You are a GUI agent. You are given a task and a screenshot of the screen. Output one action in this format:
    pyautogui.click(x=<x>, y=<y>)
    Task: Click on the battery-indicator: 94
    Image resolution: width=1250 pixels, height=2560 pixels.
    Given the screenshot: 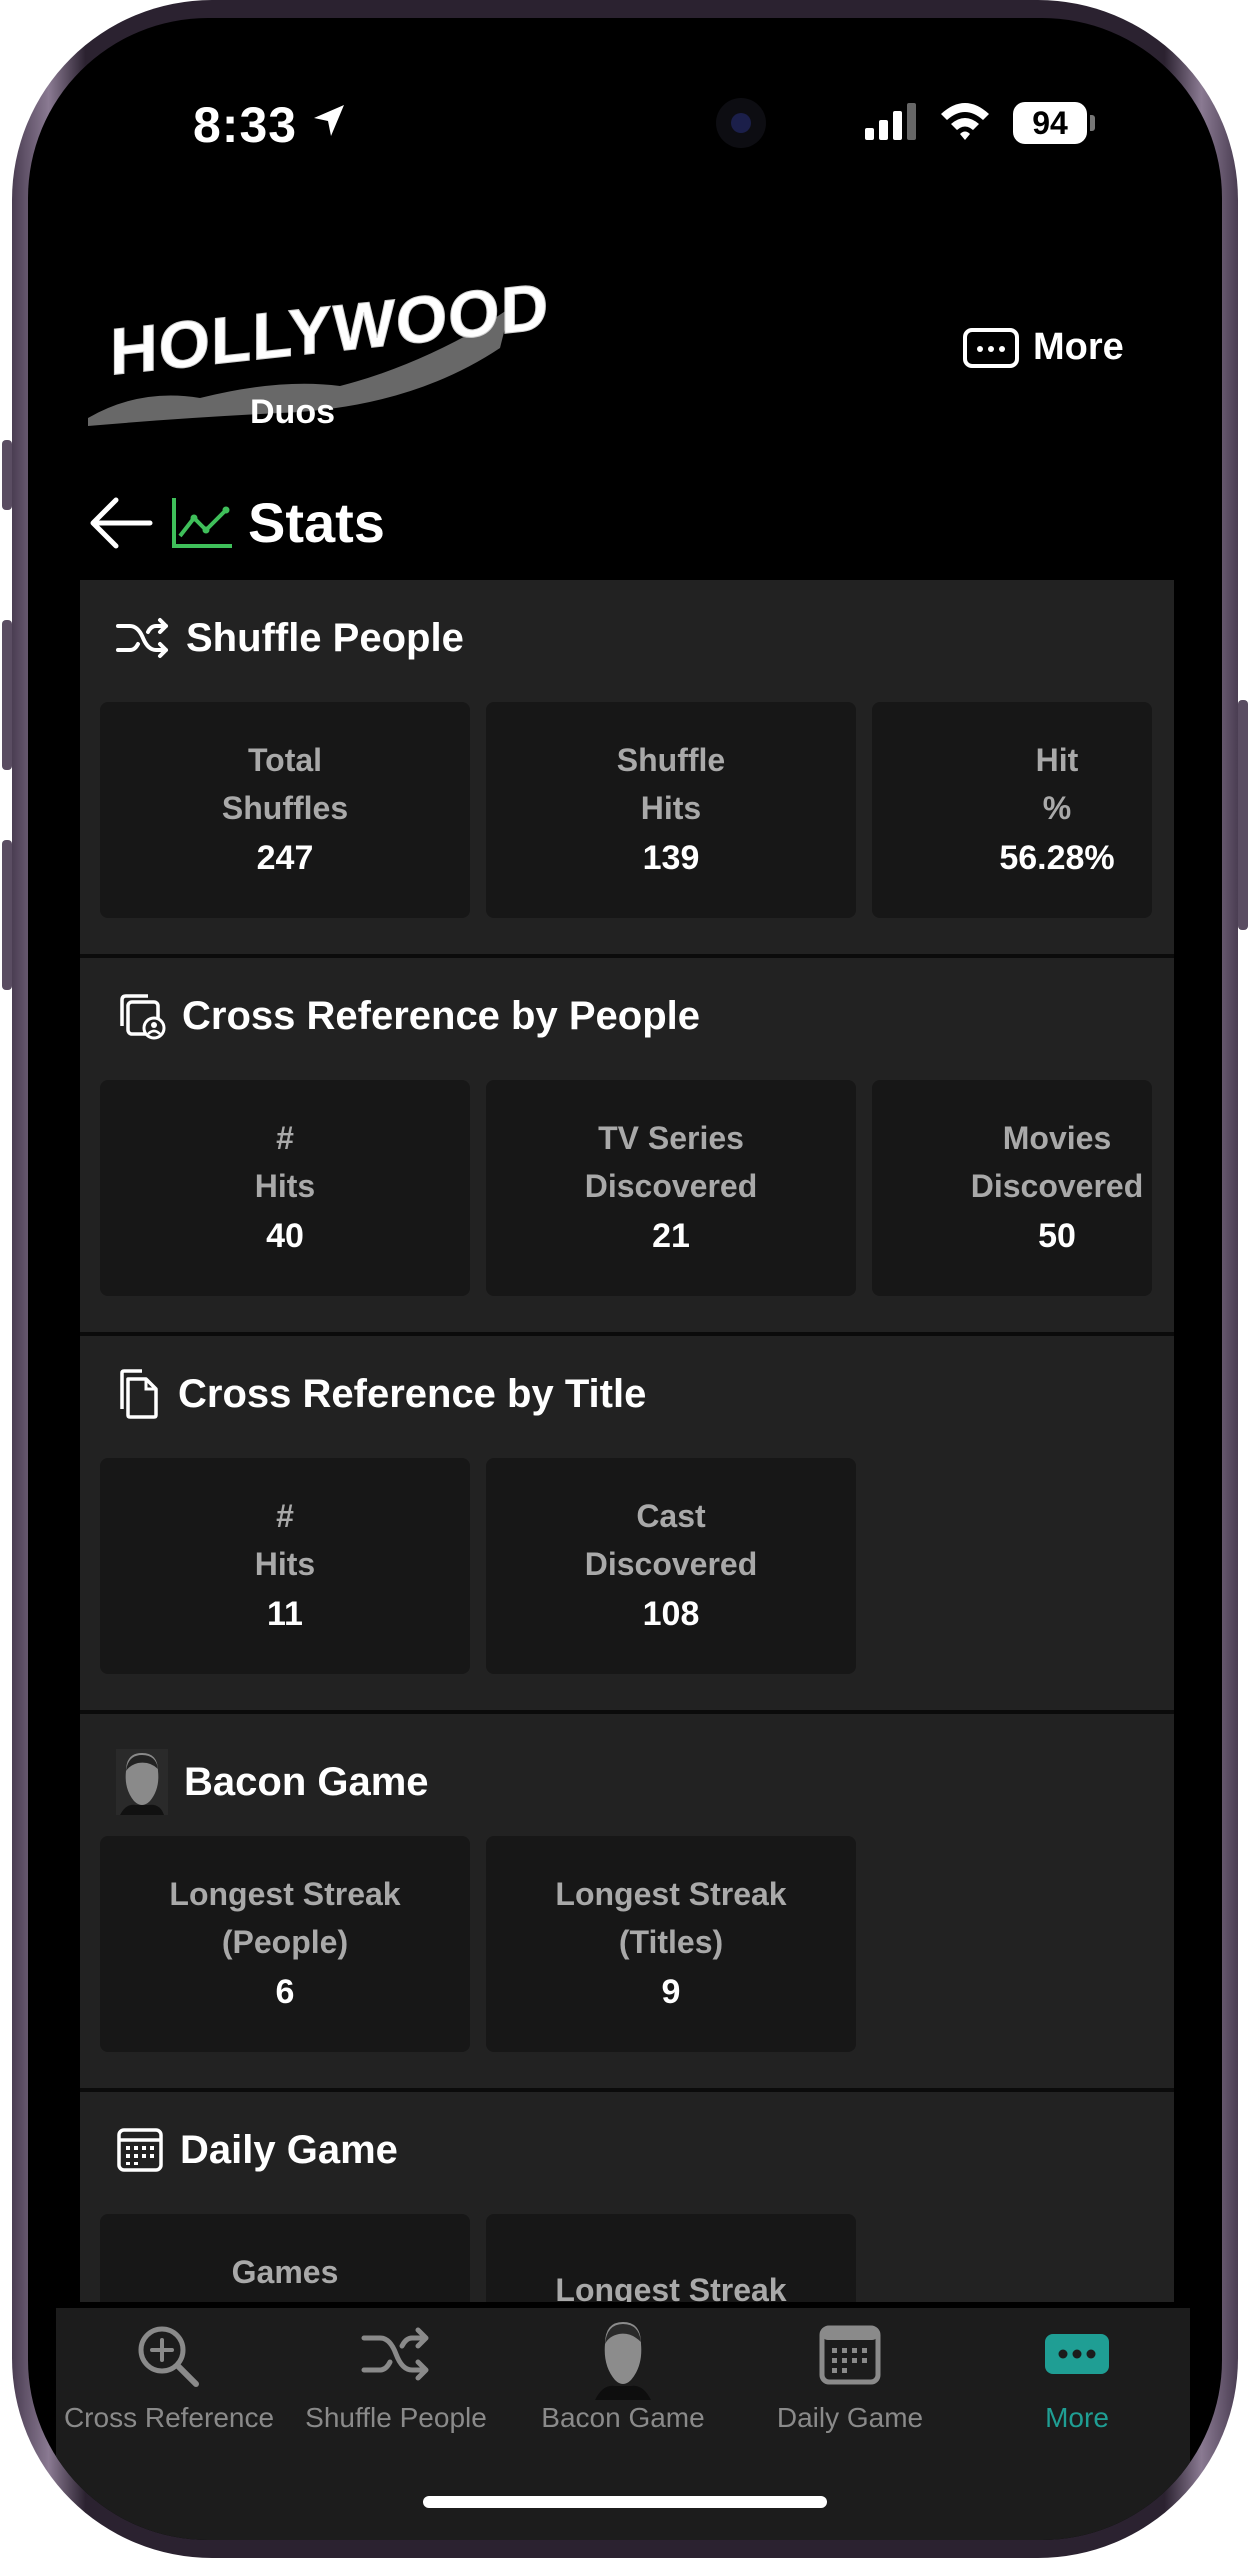 What is the action you would take?
    pyautogui.click(x=1054, y=123)
    